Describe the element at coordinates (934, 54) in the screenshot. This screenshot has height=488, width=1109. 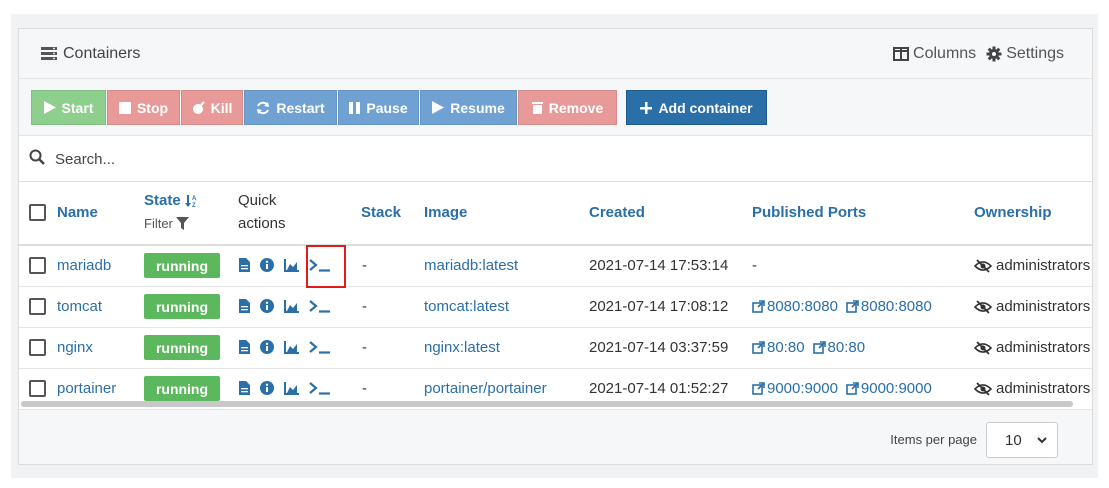
I see `columns-button: Columns` at that location.